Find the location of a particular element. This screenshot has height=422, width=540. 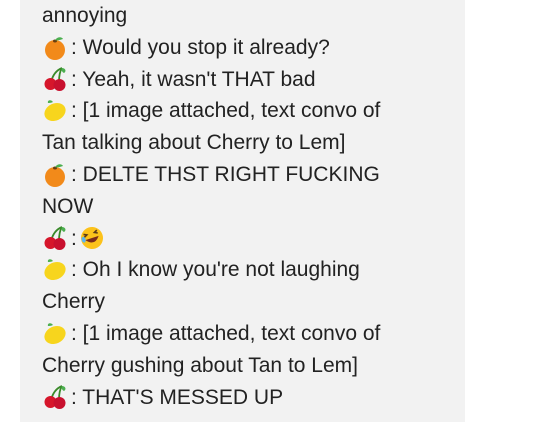

line-9: : Oh I know you're not laughing is located at coordinates (249, 270).